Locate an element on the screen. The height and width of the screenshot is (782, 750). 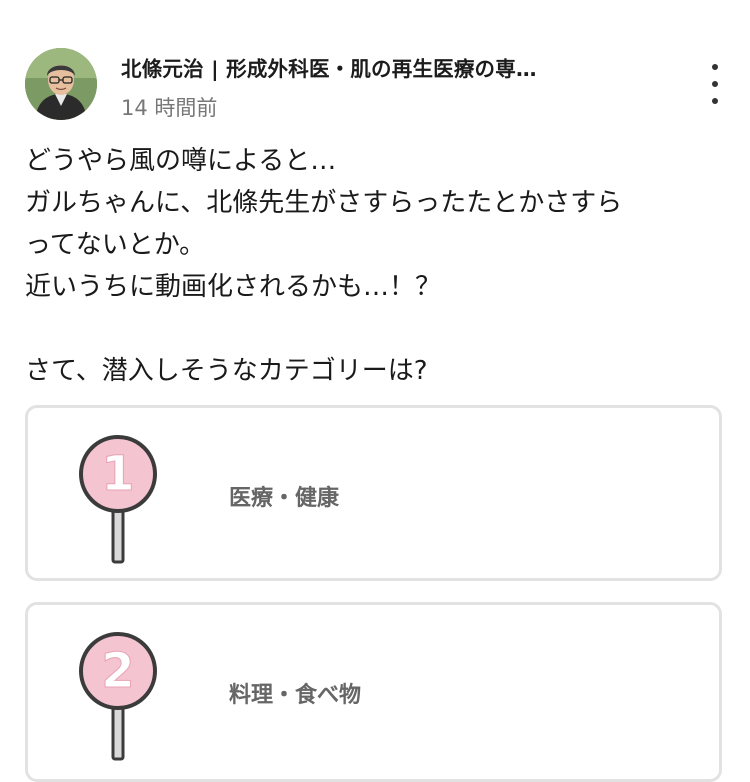
poll-option-number: 2 is located at coordinates (117, 671).